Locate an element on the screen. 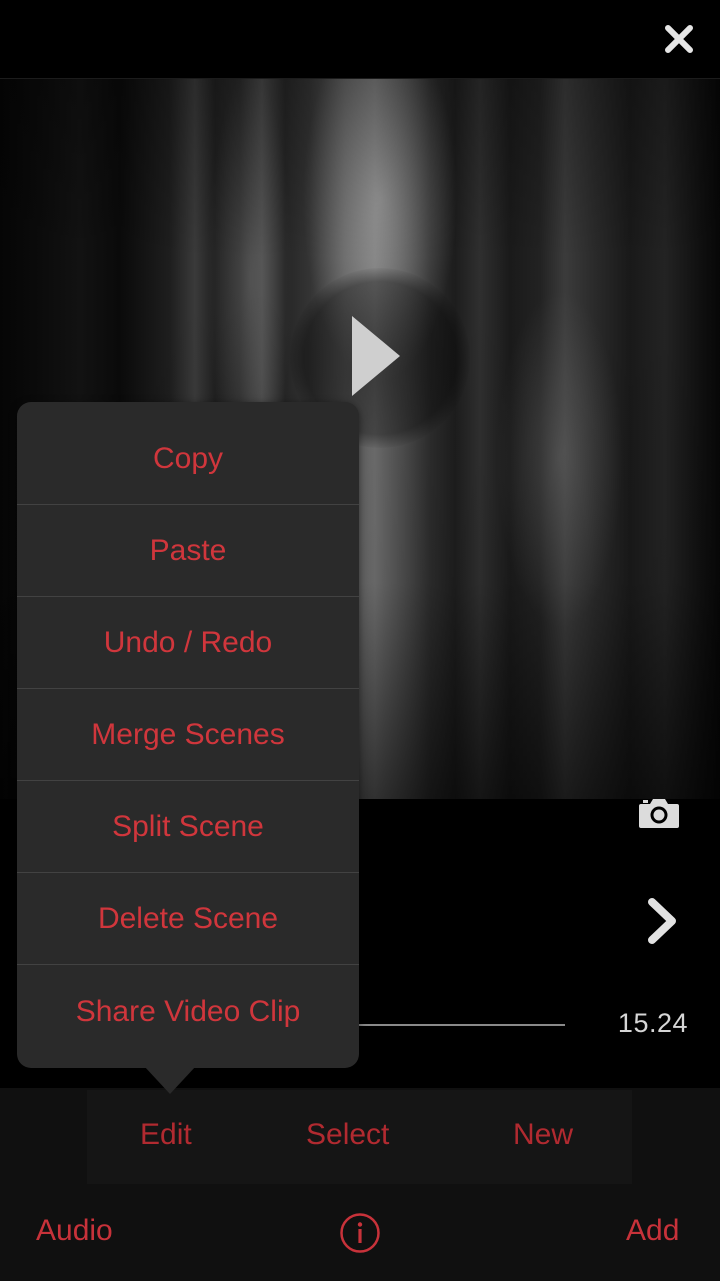  chevron-right-icon is located at coordinates (662, 921).